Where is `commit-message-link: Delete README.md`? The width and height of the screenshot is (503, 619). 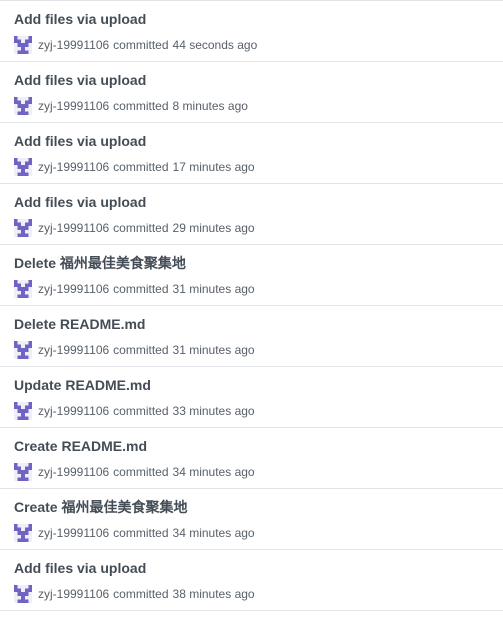 commit-message-link: Delete README.md is located at coordinates (79, 324).